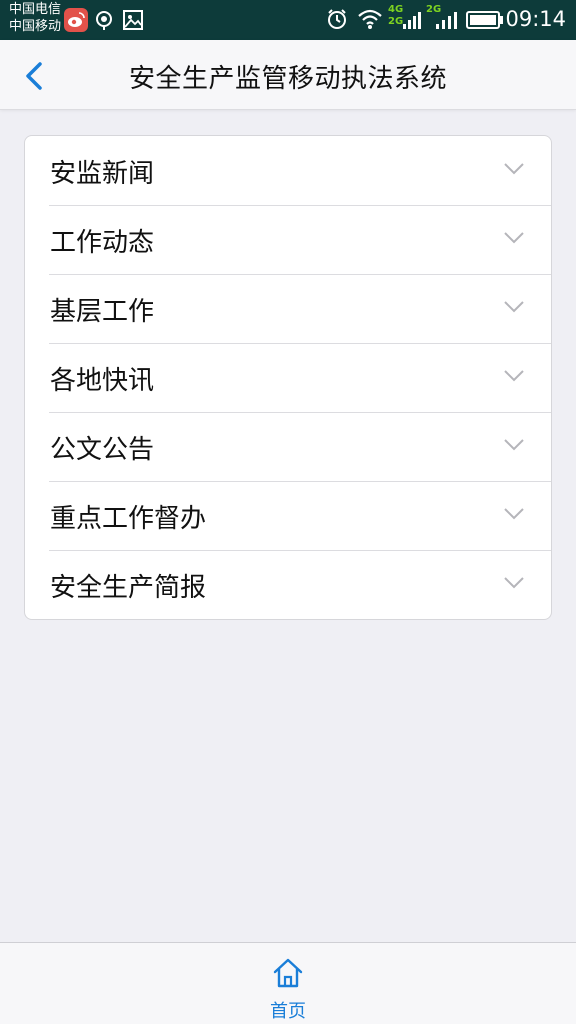 Image resolution: width=576 pixels, height=1024 pixels. Describe the element at coordinates (102, 450) in the screenshot. I see `menu-item-label: 公文公告` at that location.